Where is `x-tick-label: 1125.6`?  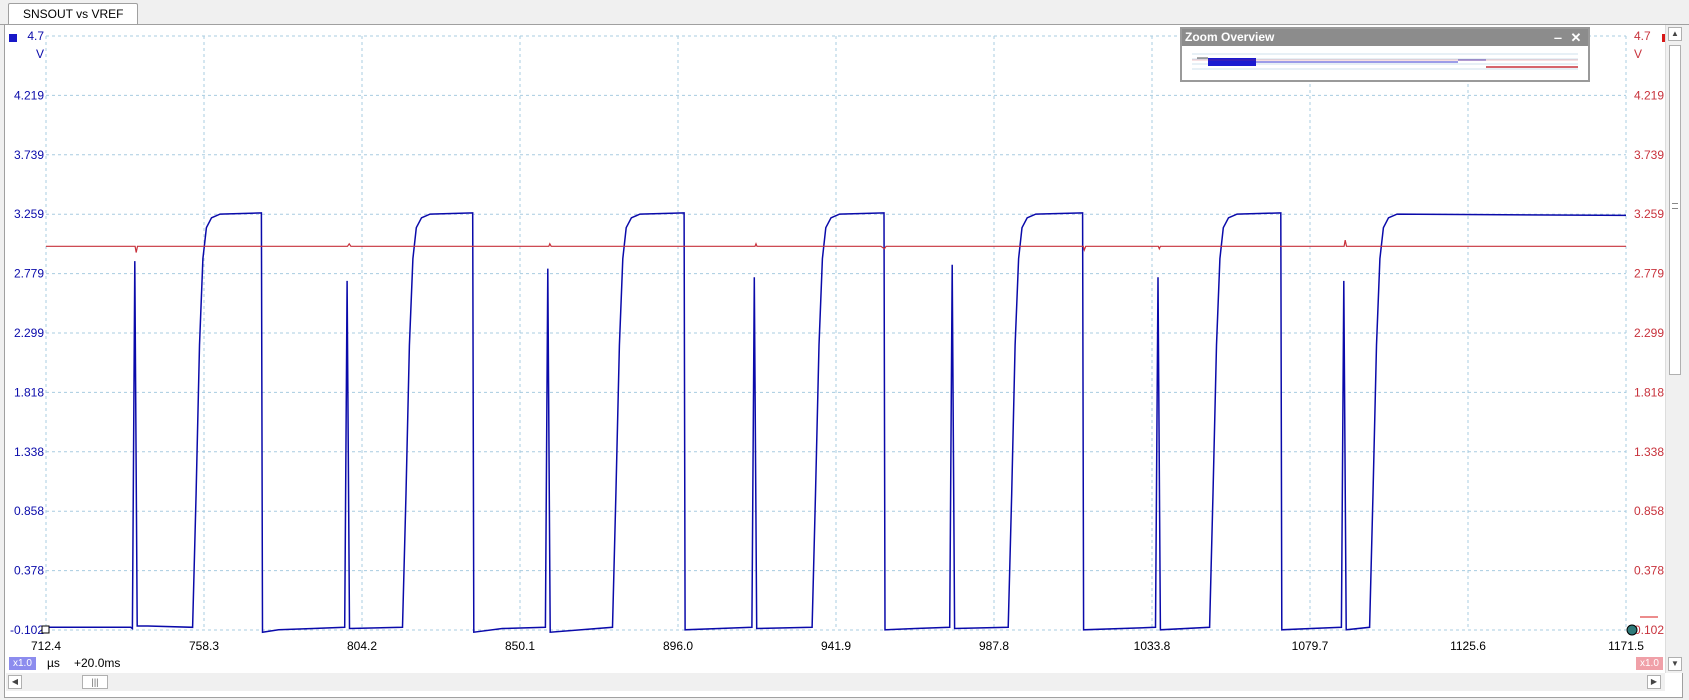 x-tick-label: 1125.6 is located at coordinates (1468, 646).